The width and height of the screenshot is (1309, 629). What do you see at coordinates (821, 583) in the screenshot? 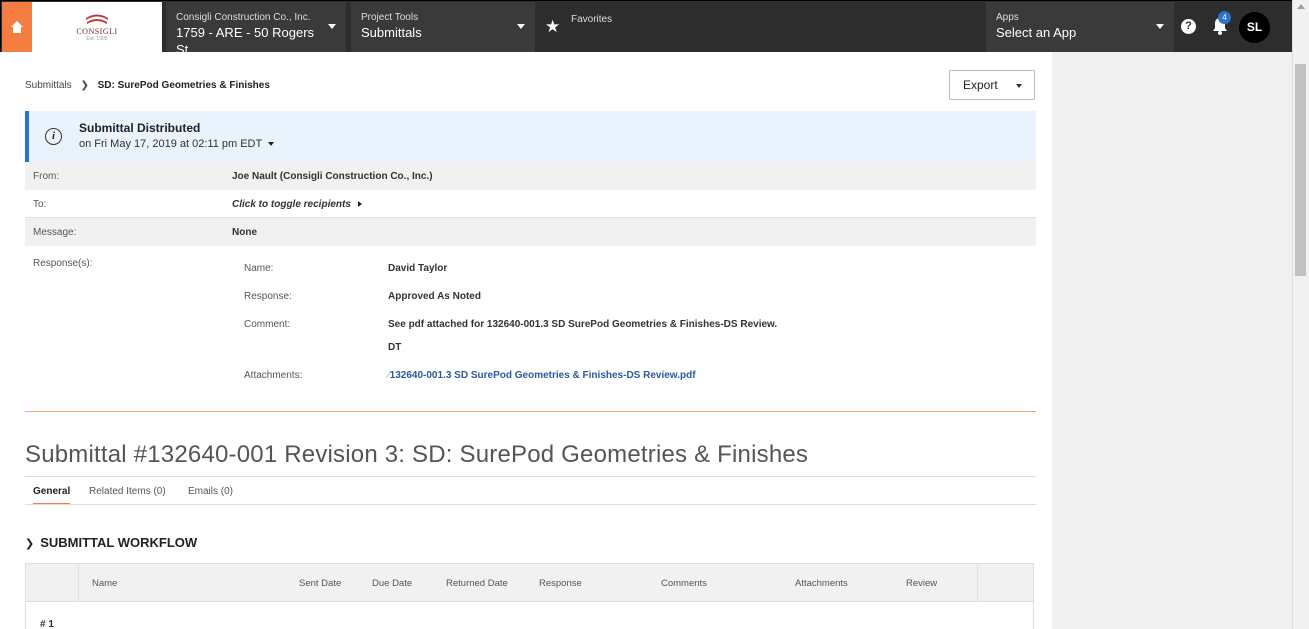
I see `column-header-attachments: Attachments` at bounding box center [821, 583].